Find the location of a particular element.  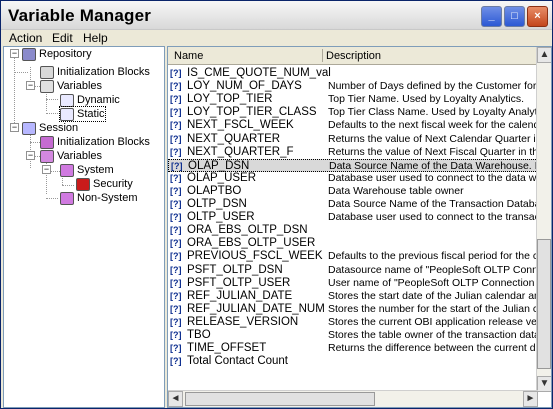

variable-name: RELEASE_VERSION is located at coordinates (243, 321).